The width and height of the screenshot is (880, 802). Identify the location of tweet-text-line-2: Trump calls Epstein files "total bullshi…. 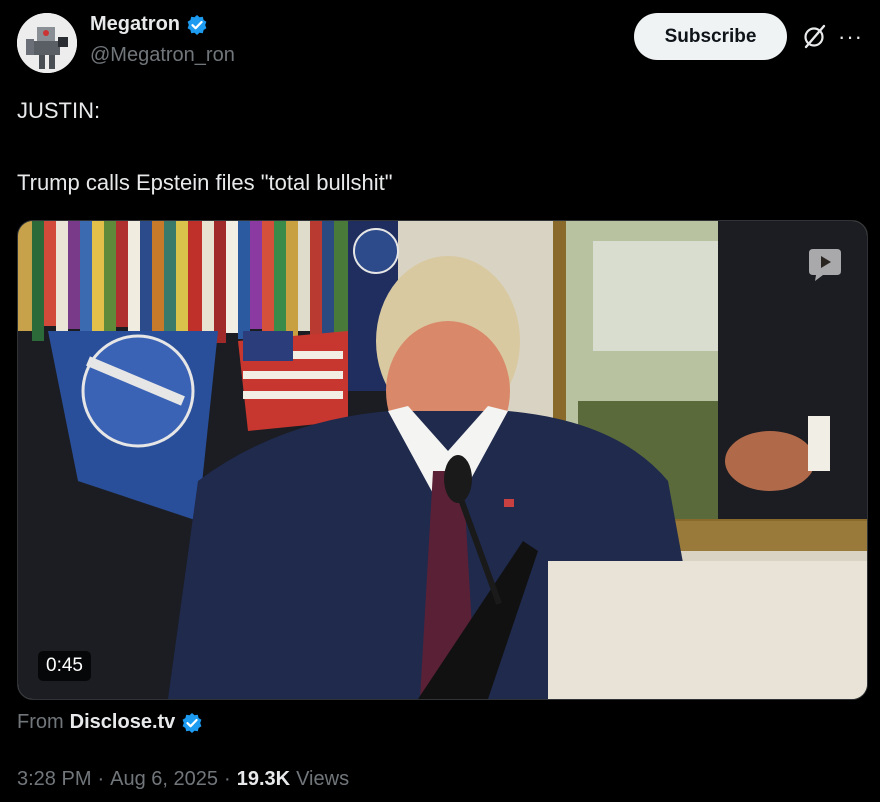
(205, 182).